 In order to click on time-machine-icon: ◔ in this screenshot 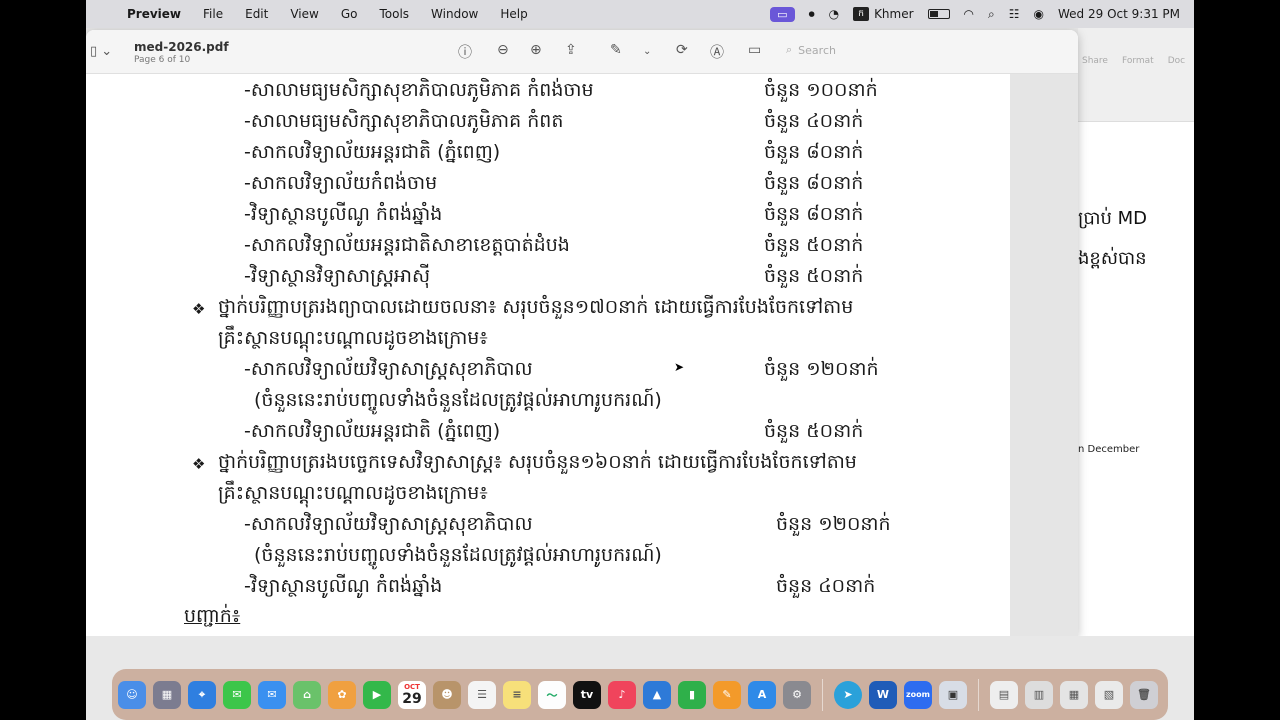, I will do `click(834, 14)`.